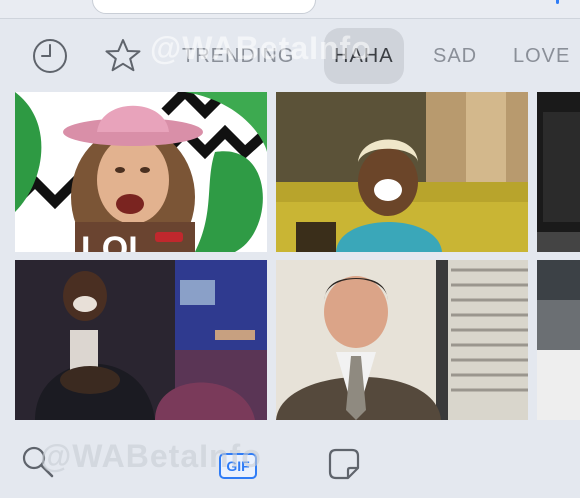 This screenshot has height=498, width=580. What do you see at coordinates (123, 56) in the screenshot?
I see `favorites-star-icon` at bounding box center [123, 56].